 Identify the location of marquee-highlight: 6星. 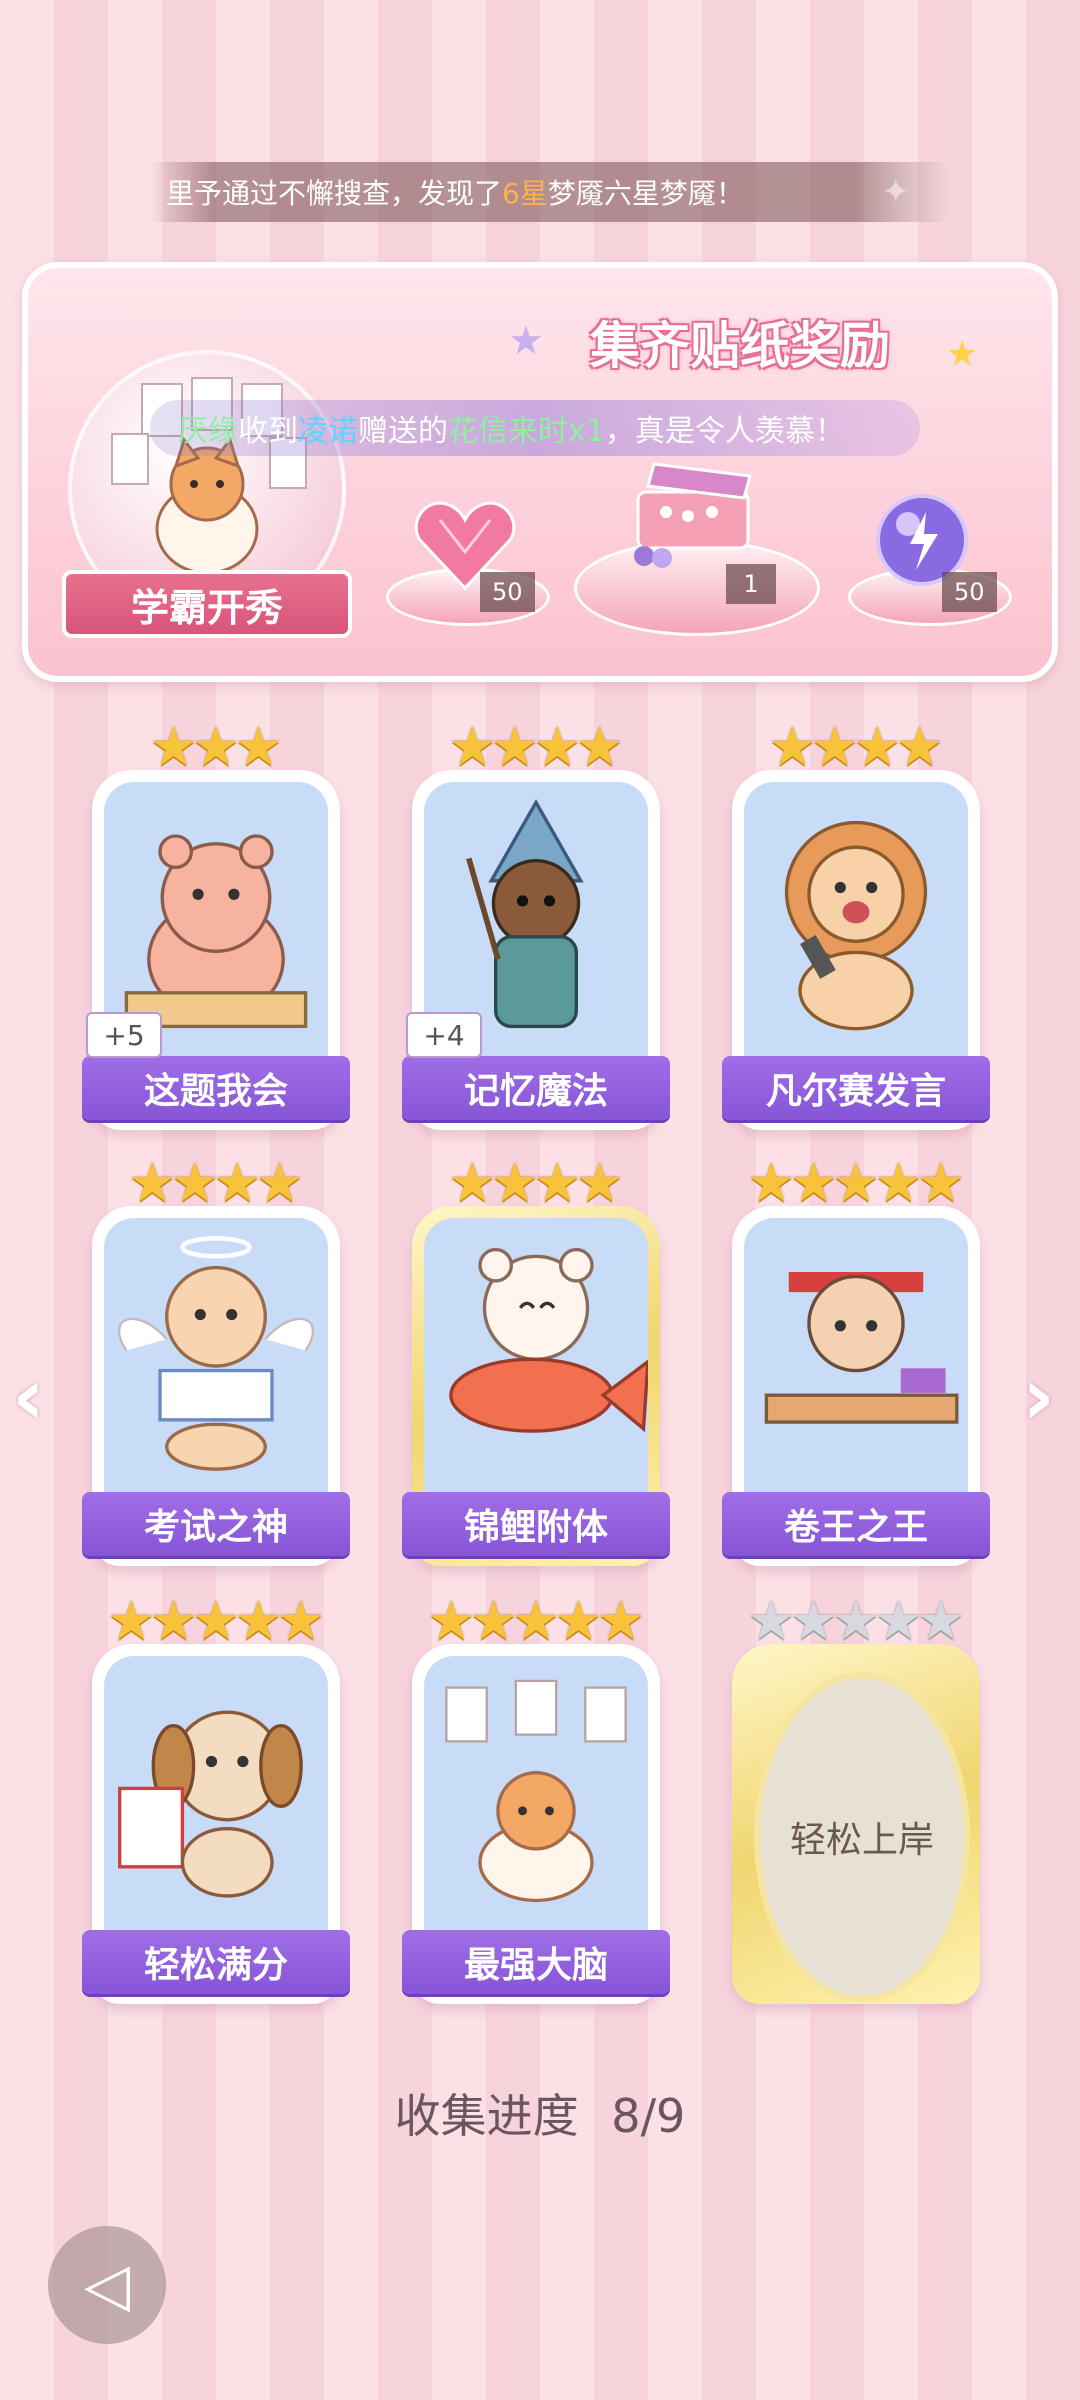
(525, 193).